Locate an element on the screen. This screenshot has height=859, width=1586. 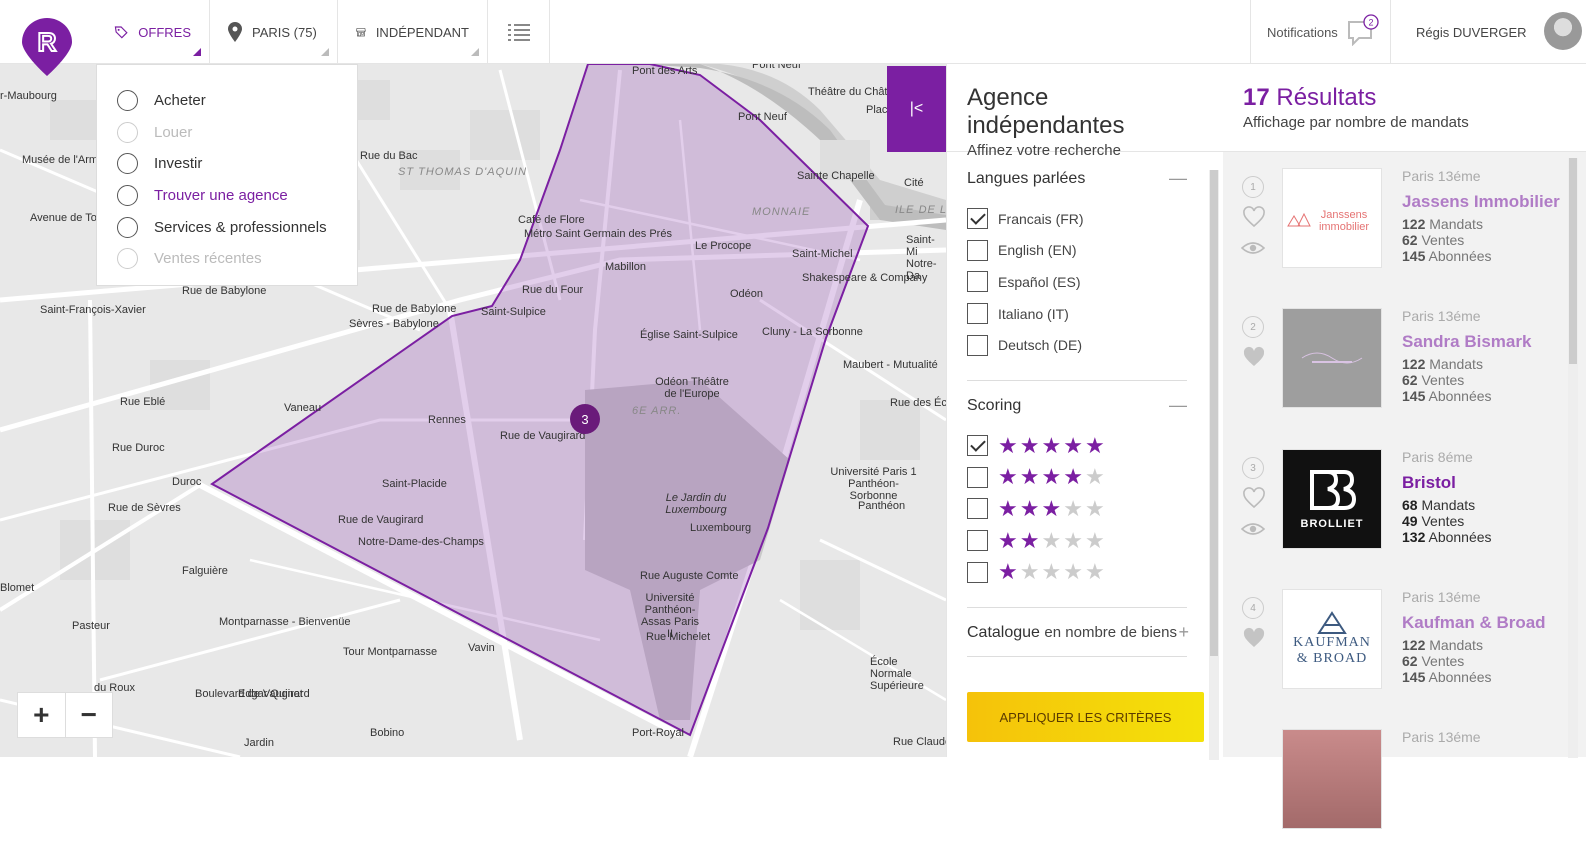
agency-name: Sandra Bismark is located at coordinates (1466, 342).